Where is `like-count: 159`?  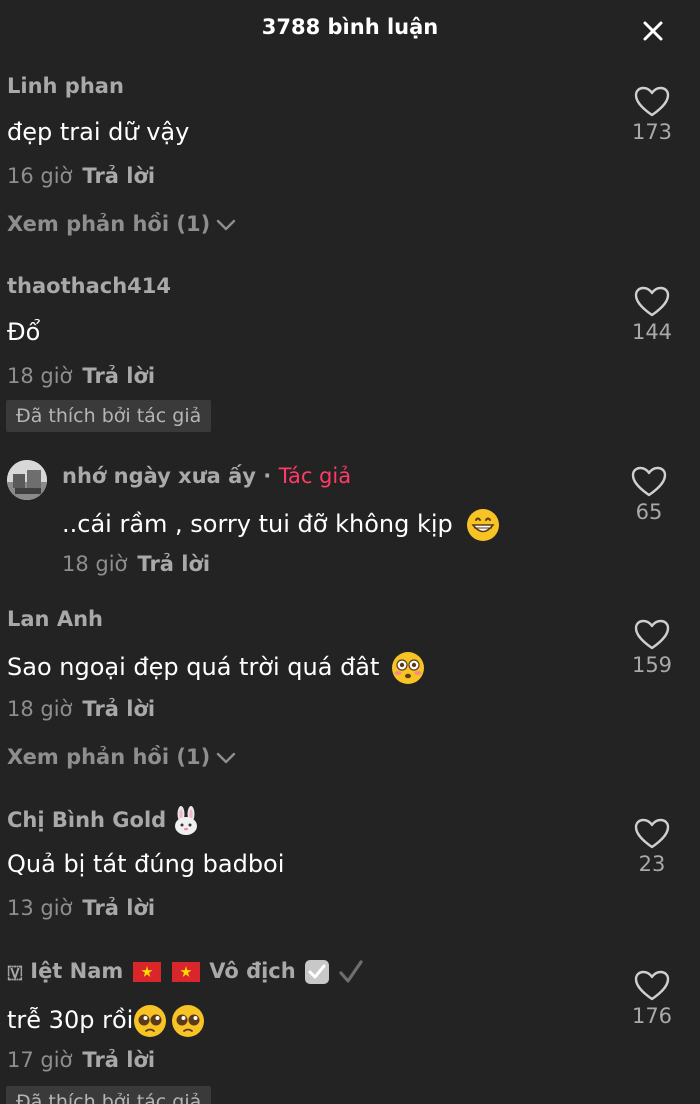
like-count: 159 is located at coordinates (652, 665).